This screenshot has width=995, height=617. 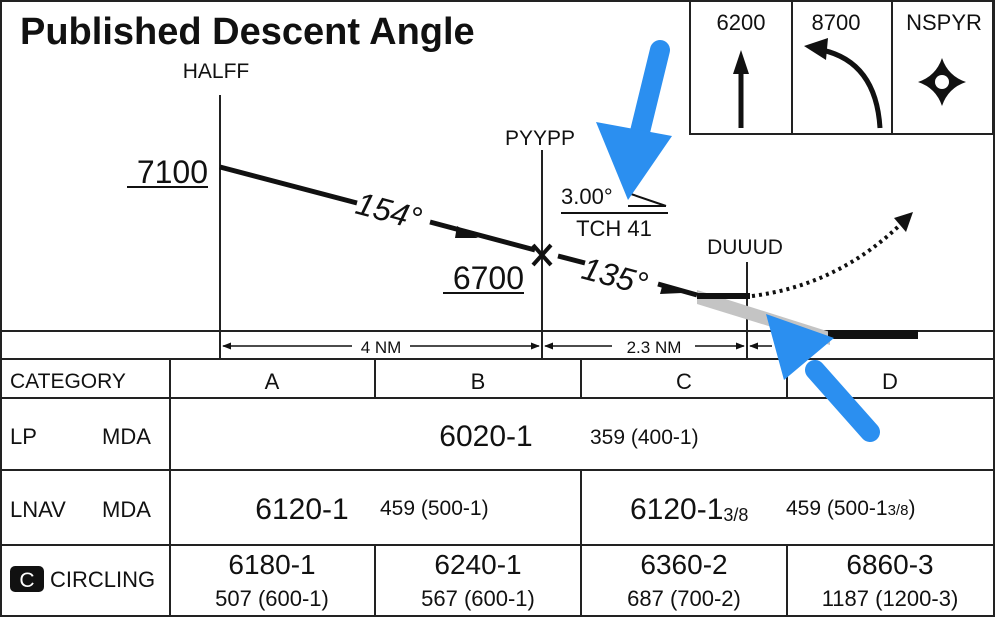 What do you see at coordinates (68, 381) in the screenshot?
I see `category-header: CATEGORY` at bounding box center [68, 381].